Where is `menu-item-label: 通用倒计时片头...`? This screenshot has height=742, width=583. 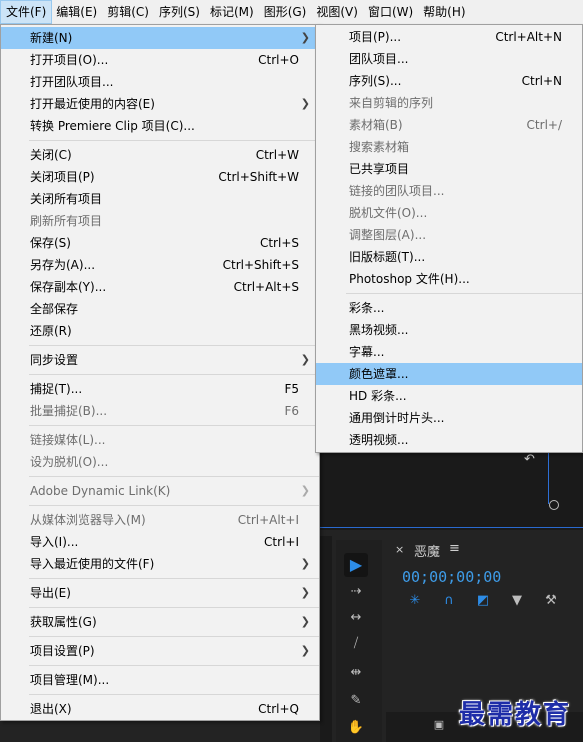
menu-item-label: 通用倒计时片头... is located at coordinates (397, 418).